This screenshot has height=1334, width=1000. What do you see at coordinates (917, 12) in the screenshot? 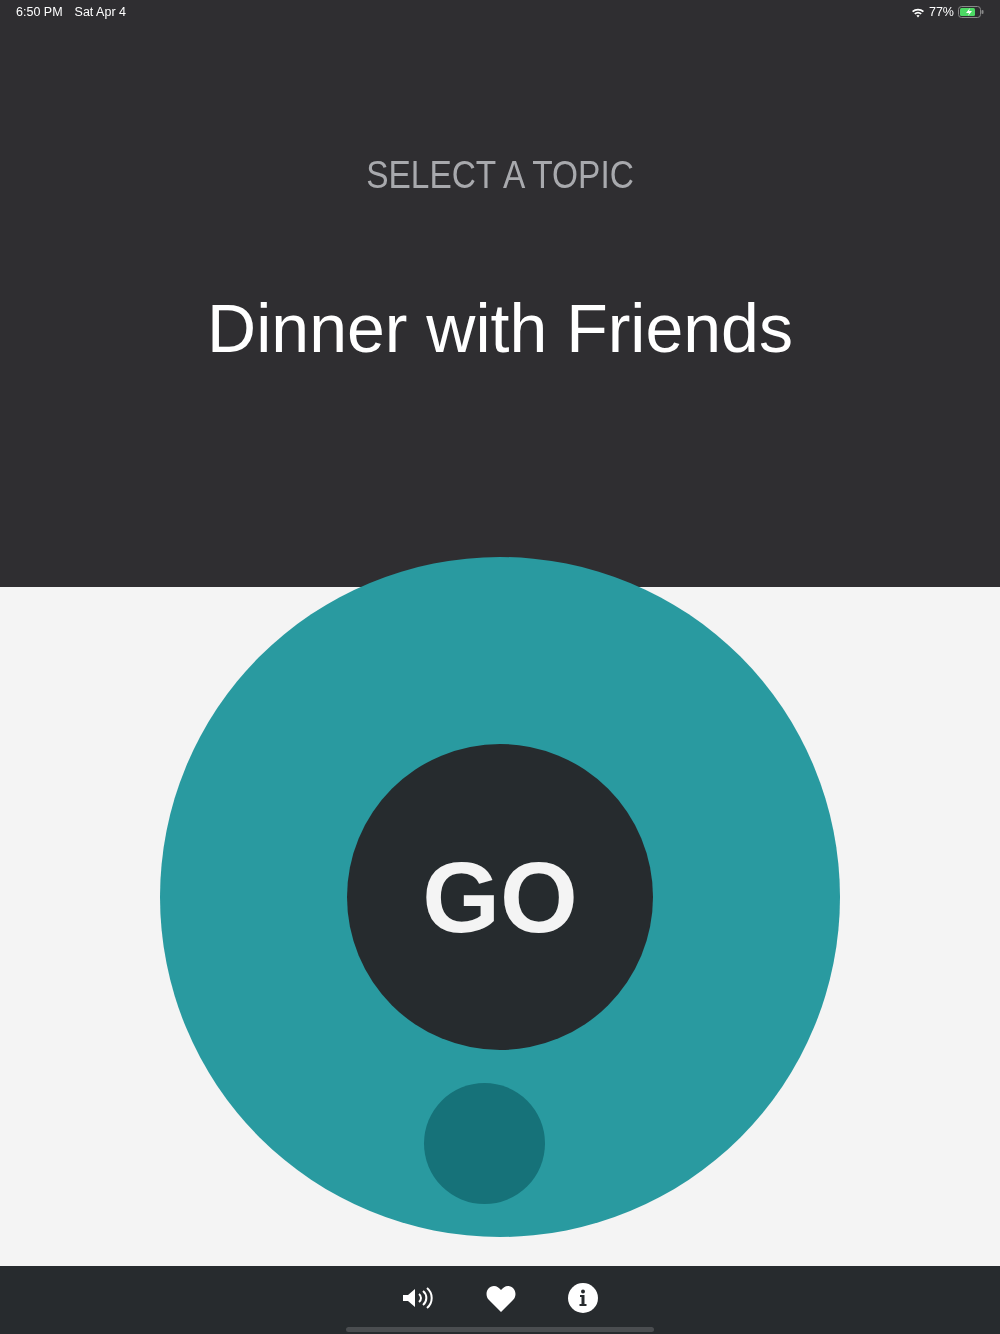
I see `wifi-icon` at bounding box center [917, 12].